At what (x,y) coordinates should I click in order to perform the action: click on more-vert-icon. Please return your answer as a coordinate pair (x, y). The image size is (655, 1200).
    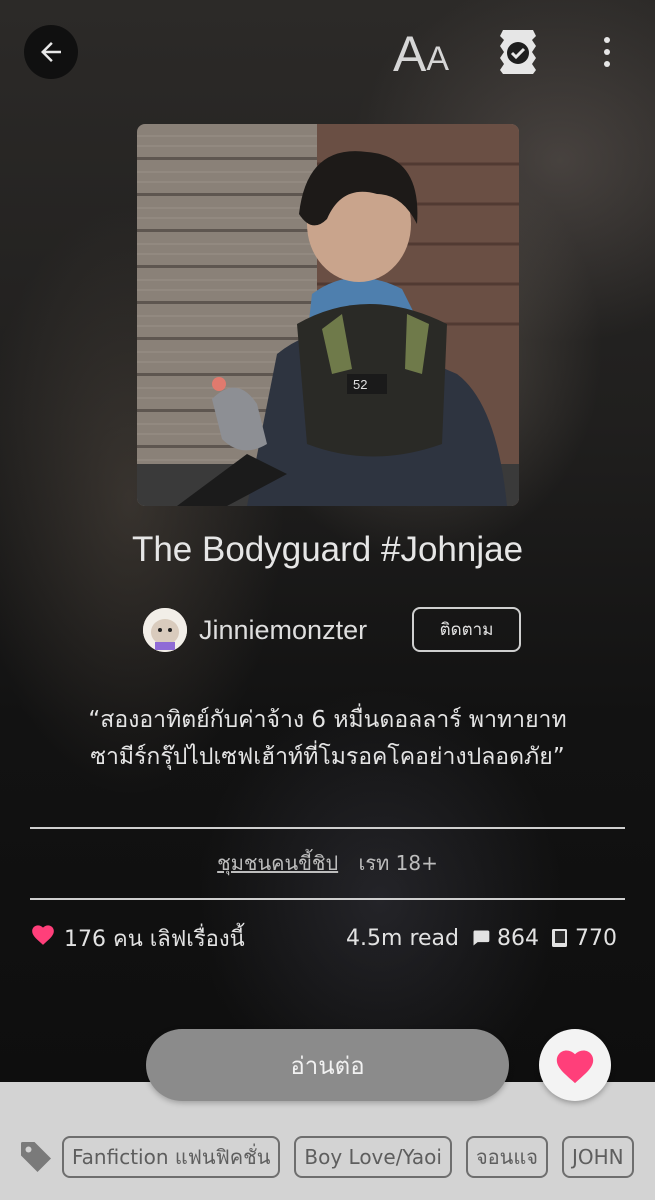
    Looking at the image, I should click on (607, 52).